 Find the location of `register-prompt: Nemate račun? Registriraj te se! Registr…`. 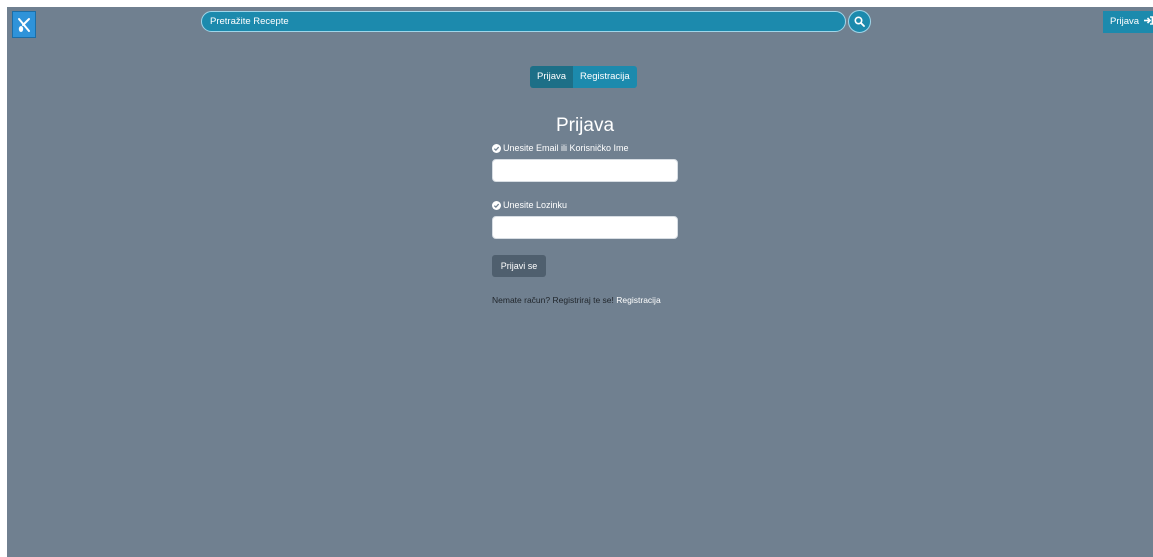

register-prompt: Nemate račun? Registriraj te se! Registr… is located at coordinates (576, 300).